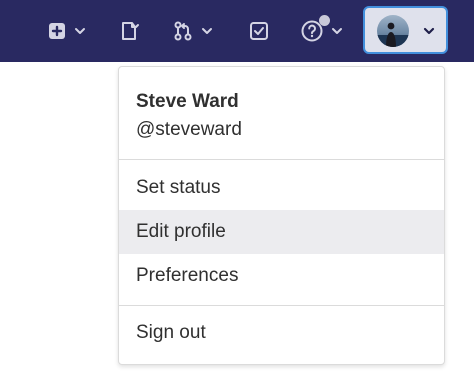 Image resolution: width=474 pixels, height=391 pixels. Describe the element at coordinates (393, 31) in the screenshot. I see `user-avatar` at that location.